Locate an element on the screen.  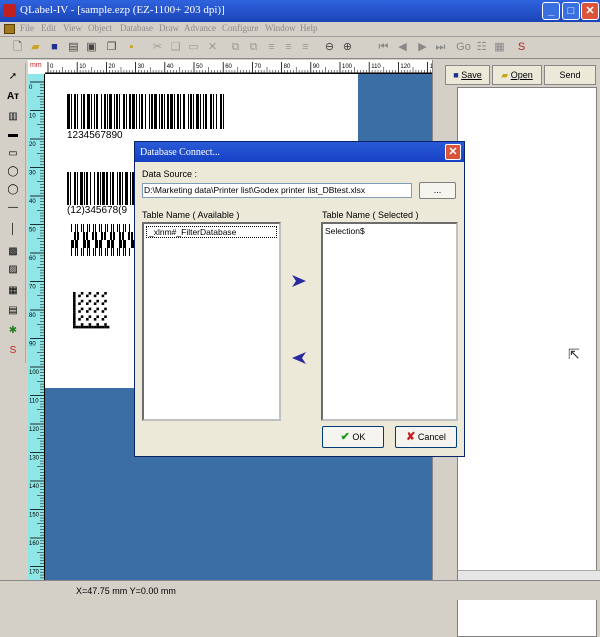
print-icon: ▤ is located at coordinates (73, 47).